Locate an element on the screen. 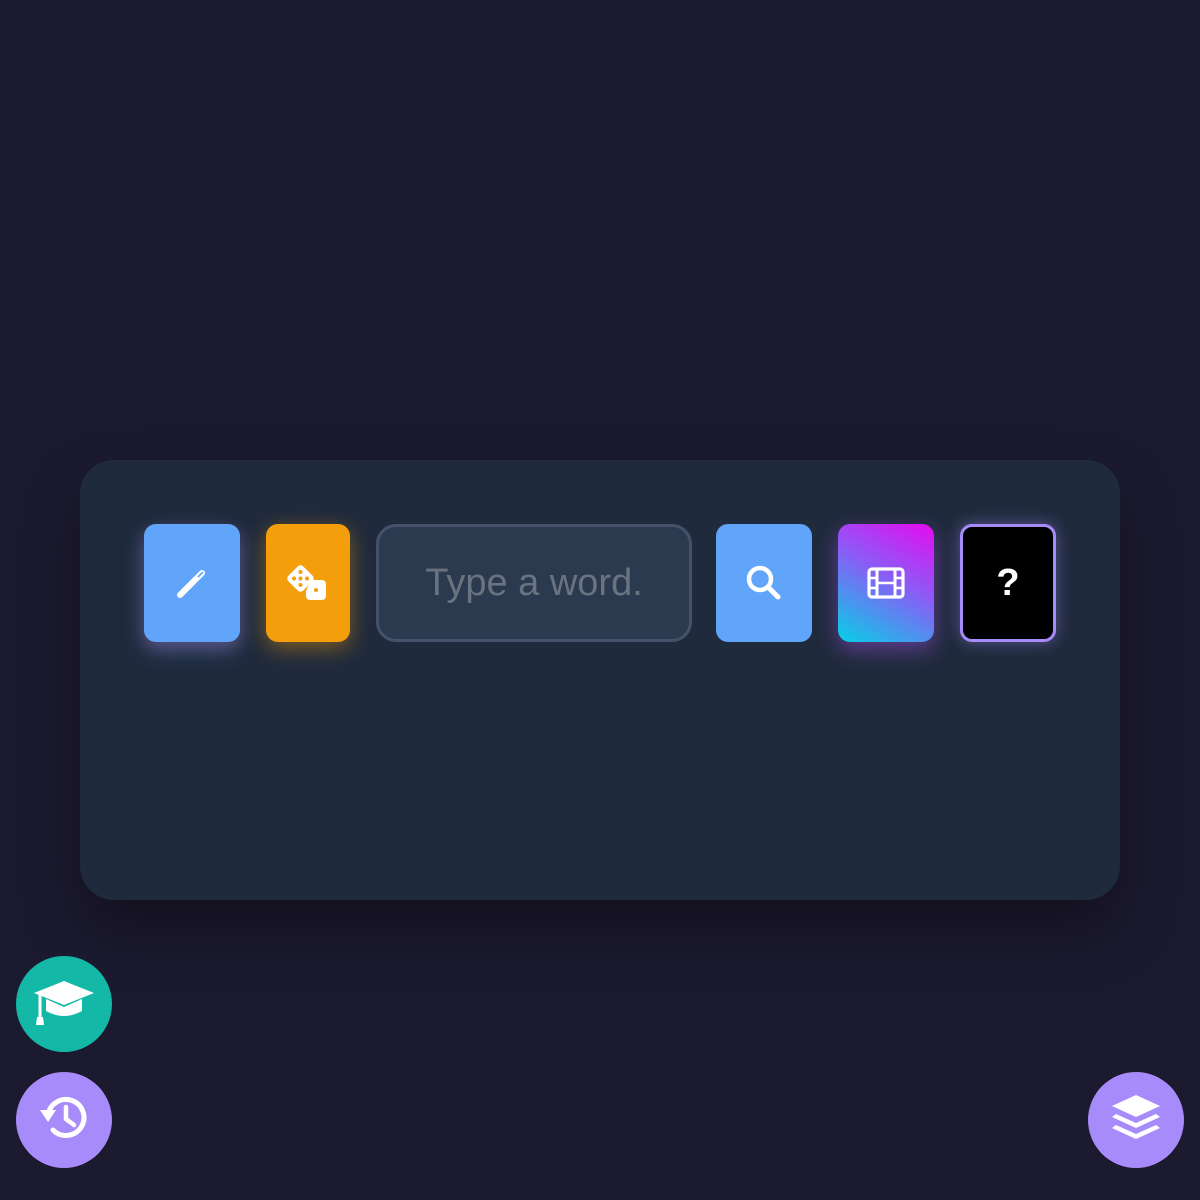 This screenshot has width=1200, height=1200. search-button is located at coordinates (764, 583).